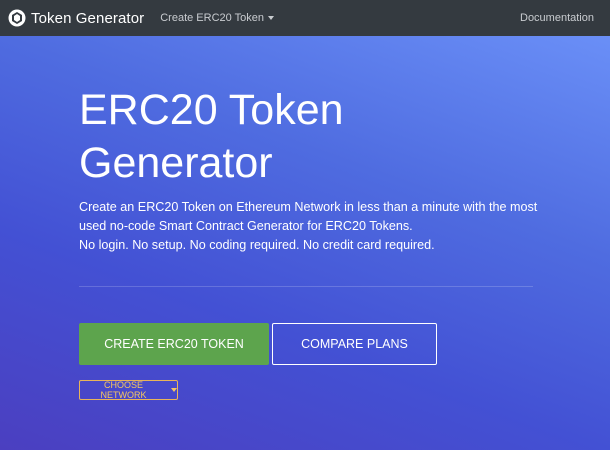 The image size is (610, 450). I want to click on page-title-line2: Generator, so click(176, 163).